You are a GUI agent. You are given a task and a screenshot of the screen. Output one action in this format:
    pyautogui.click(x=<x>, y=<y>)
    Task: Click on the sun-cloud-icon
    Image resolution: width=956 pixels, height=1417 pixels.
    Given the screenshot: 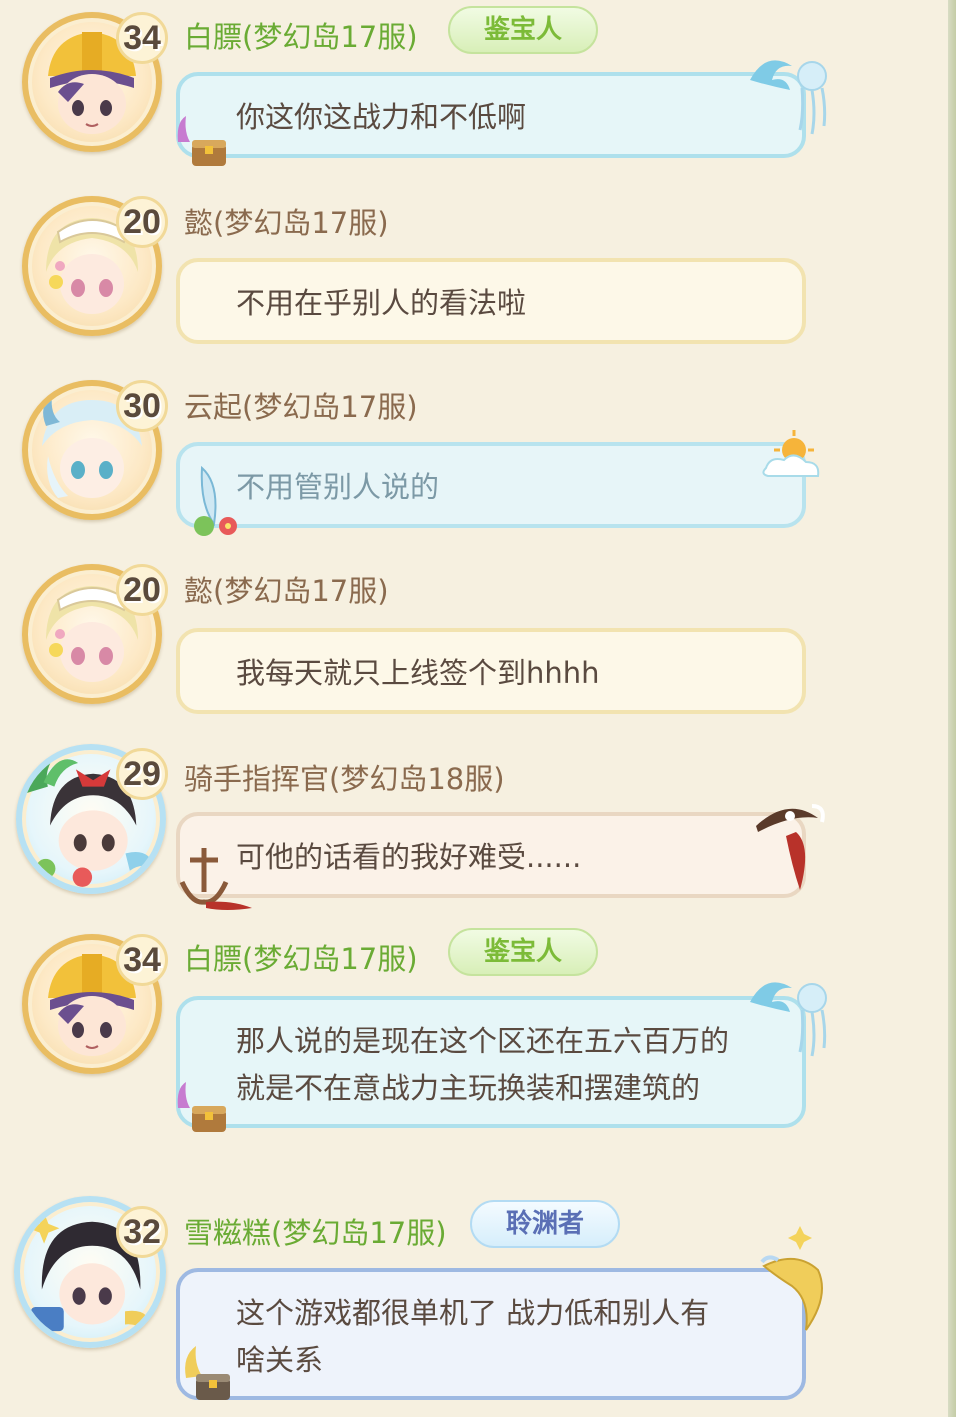 What is the action you would take?
    pyautogui.click(x=791, y=453)
    